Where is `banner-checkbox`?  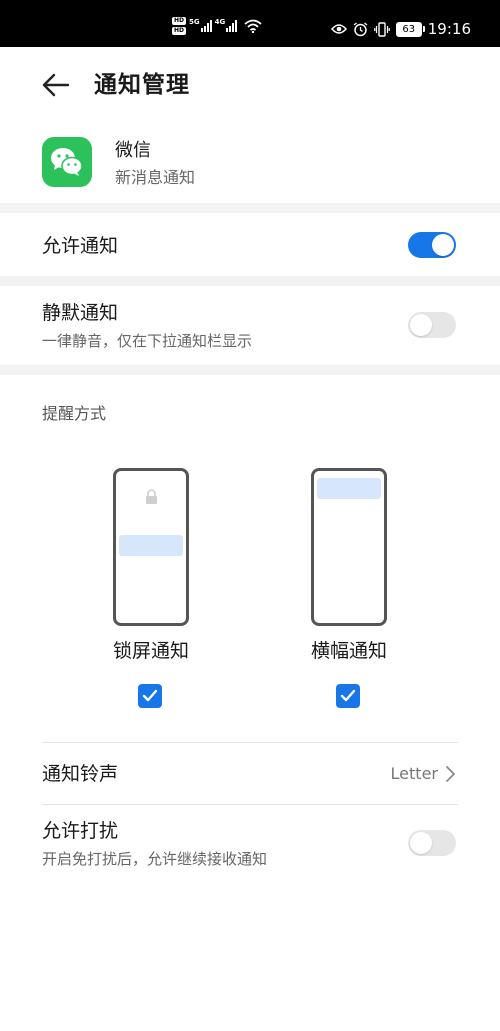
banner-checkbox is located at coordinates (348, 696).